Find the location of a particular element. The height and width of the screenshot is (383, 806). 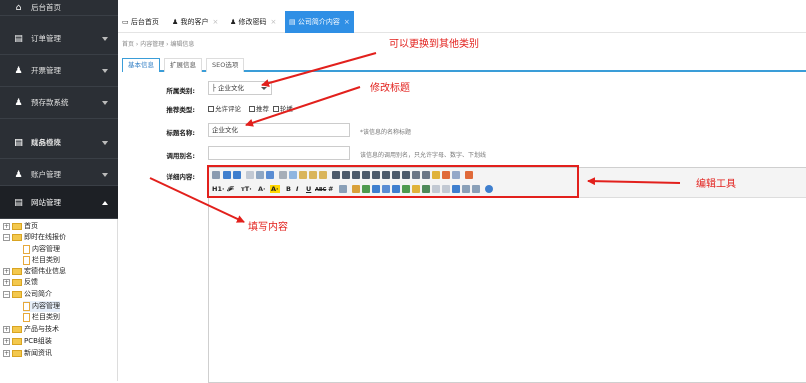

select-all-icon is located at coordinates (446, 175).